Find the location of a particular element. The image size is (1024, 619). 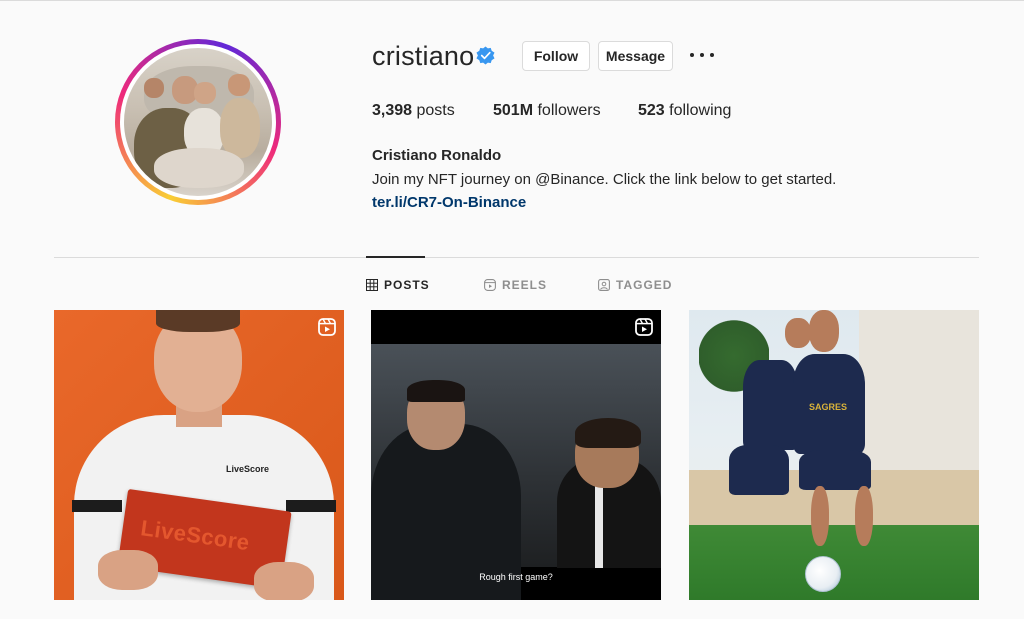

tabs-divider is located at coordinates (516, 257).